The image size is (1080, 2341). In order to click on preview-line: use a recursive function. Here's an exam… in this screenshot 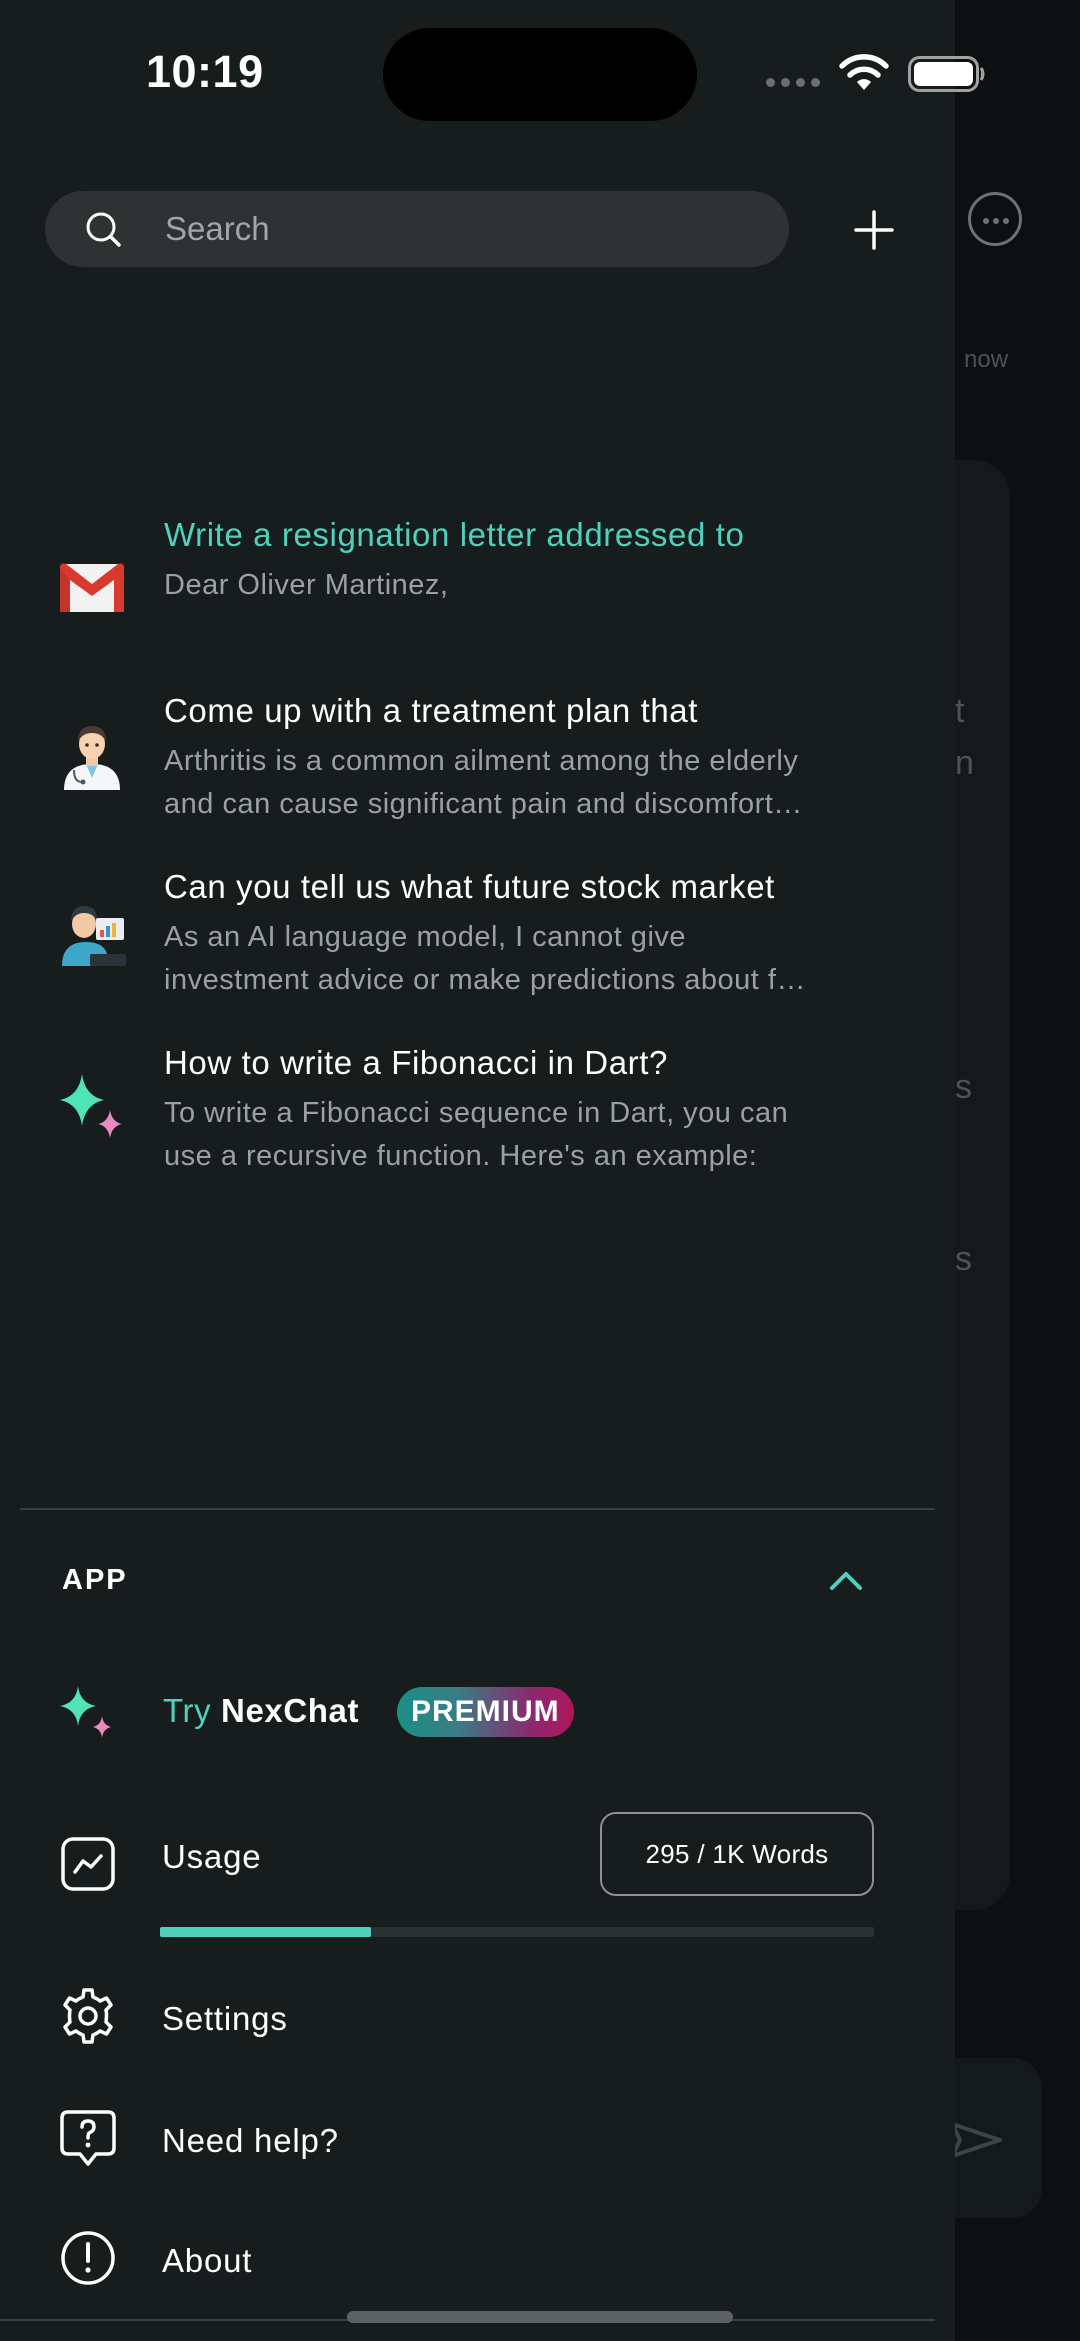, I will do `click(461, 1156)`.